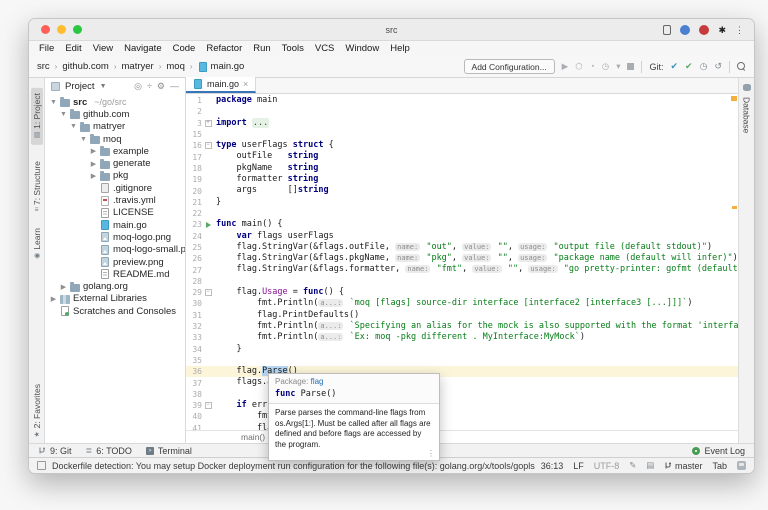 The width and height of the screenshot is (768, 510). What do you see at coordinates (431, 453) in the screenshot?
I see `doc-more-icon: ⋮` at bounding box center [431, 453].